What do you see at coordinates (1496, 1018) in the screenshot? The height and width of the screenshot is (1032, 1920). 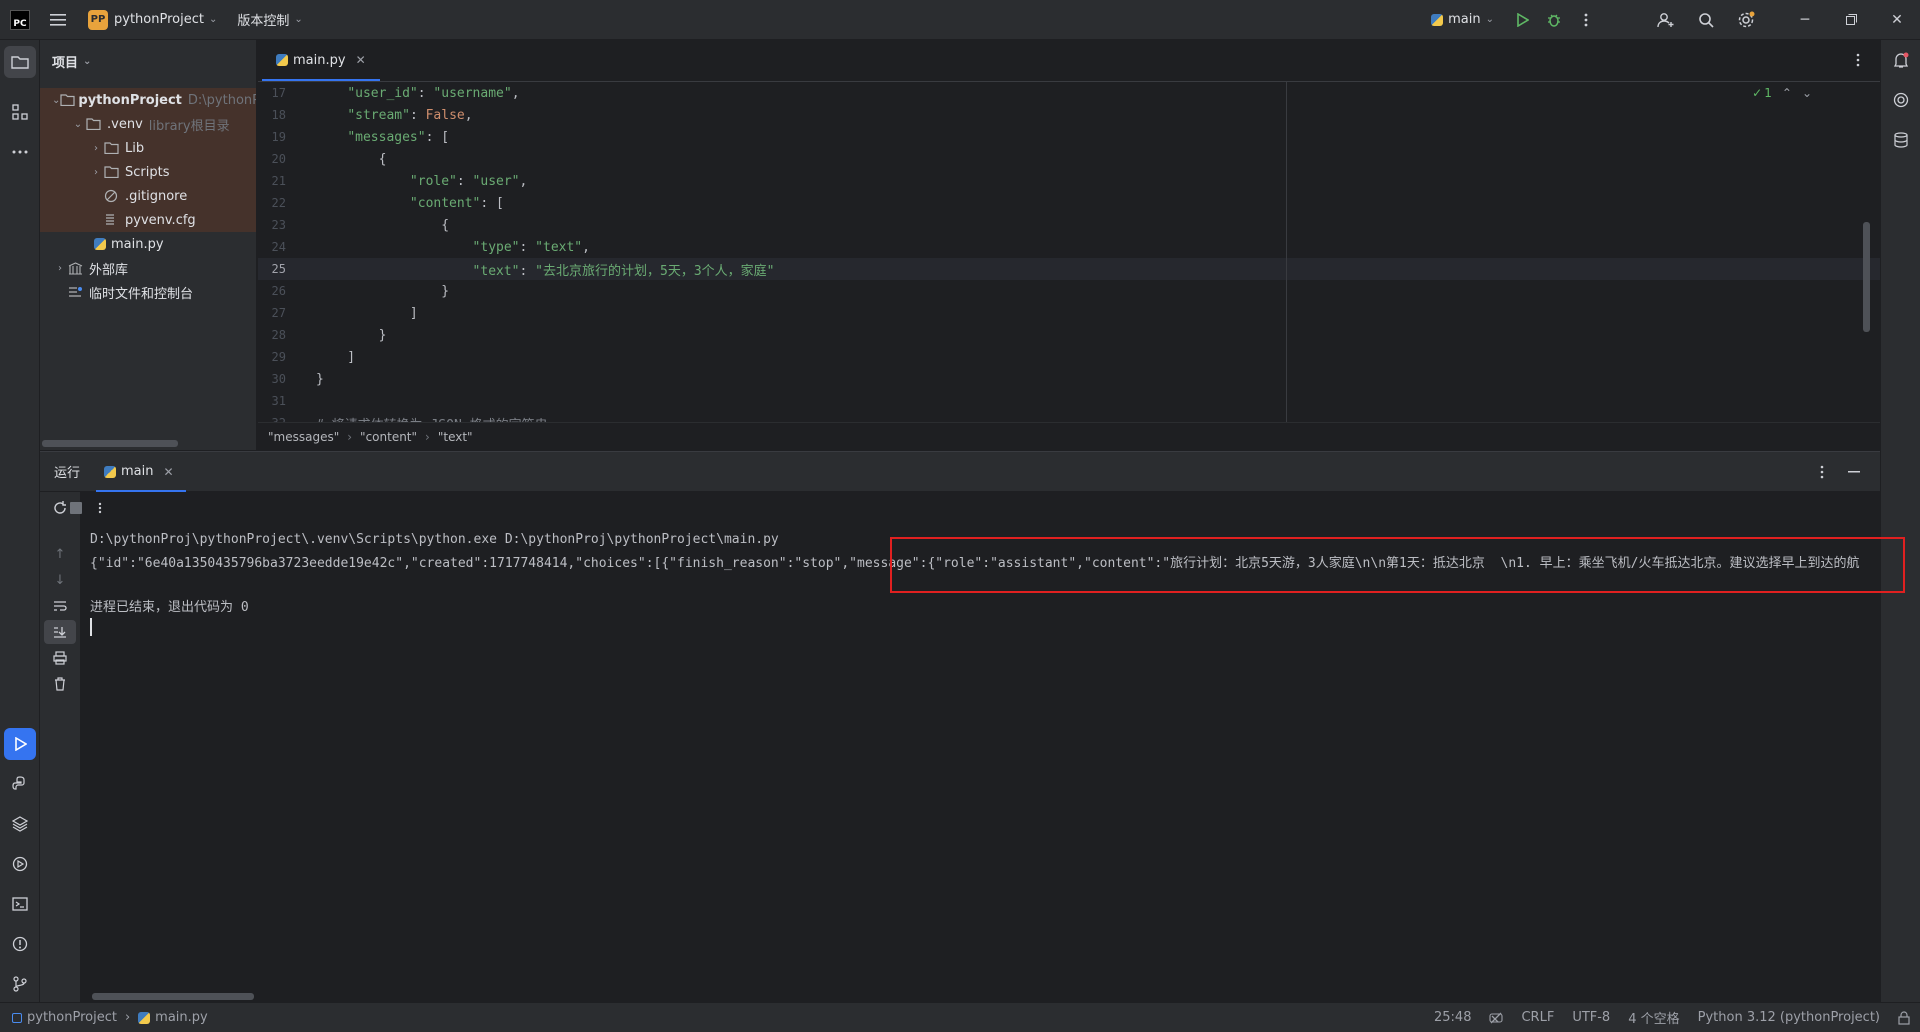 I see `readonly-toggle-icon` at bounding box center [1496, 1018].